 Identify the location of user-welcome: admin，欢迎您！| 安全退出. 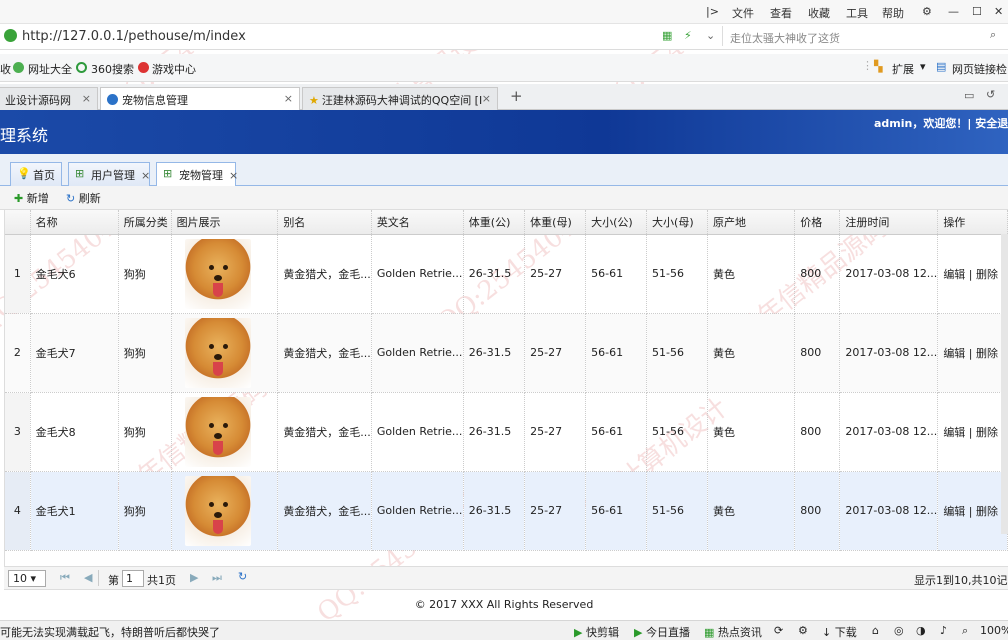
(941, 123).